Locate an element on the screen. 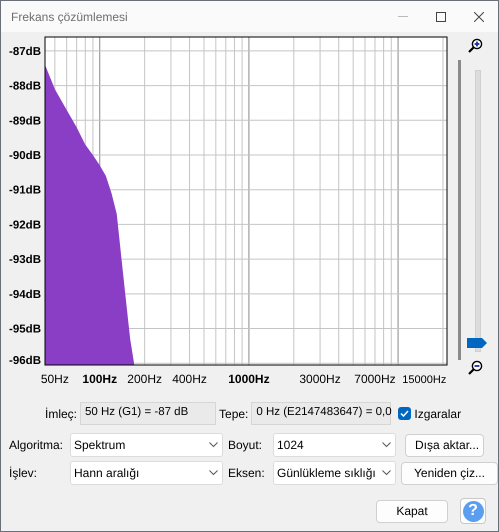  peak-field: 0 Hz (E2147483647) = 0,0 is located at coordinates (321, 413).